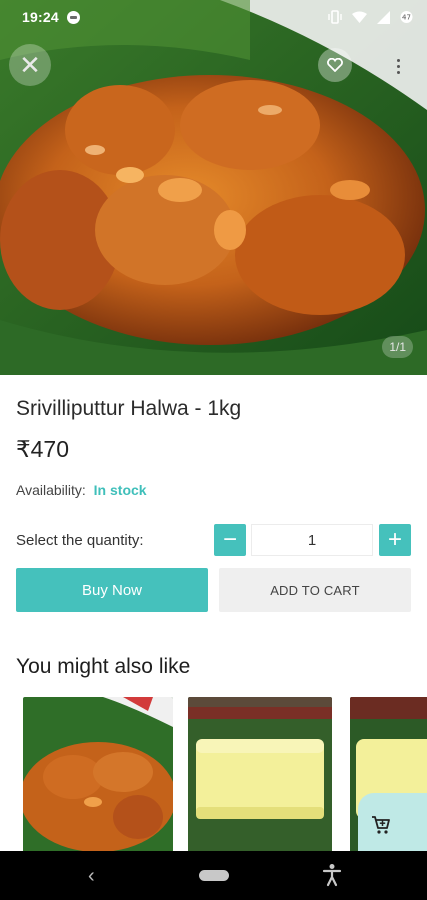 The image size is (427, 900). I want to click on svg-text: 47, so click(406, 18).